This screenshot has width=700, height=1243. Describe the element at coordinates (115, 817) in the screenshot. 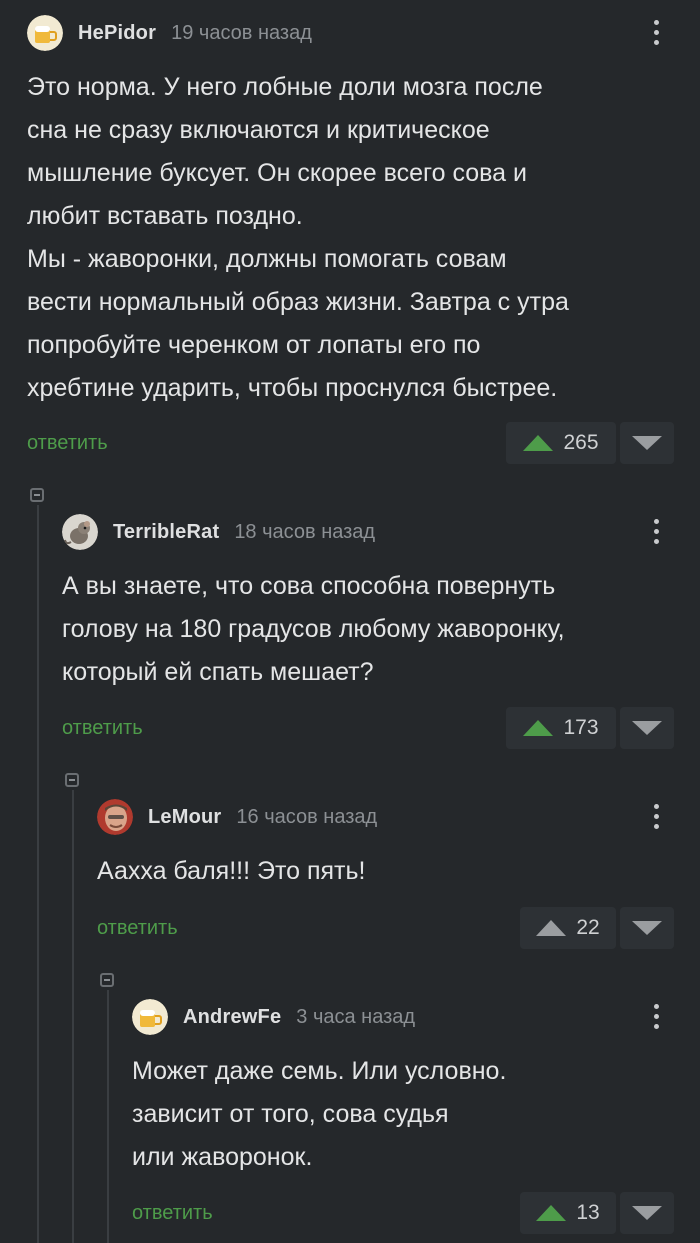

I see `person-photo-avatar` at that location.